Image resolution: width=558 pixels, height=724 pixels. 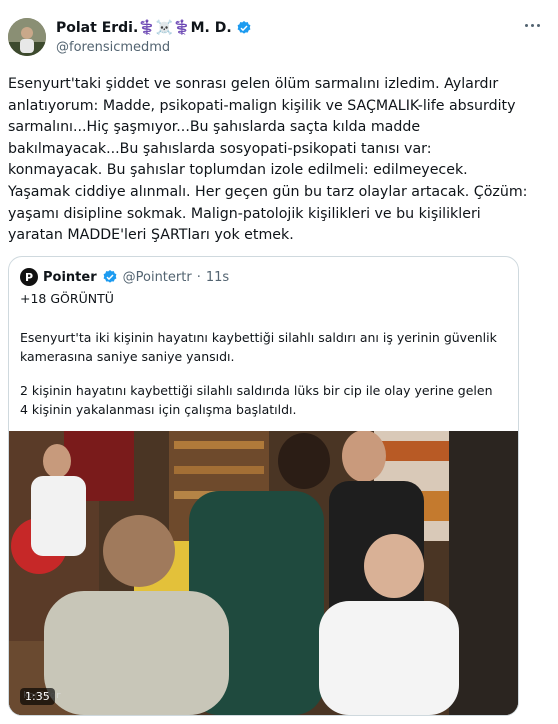 I want to click on author-name-row: Polat Erdi.⚕️☠️⚕️M. D., so click(x=154, y=28).